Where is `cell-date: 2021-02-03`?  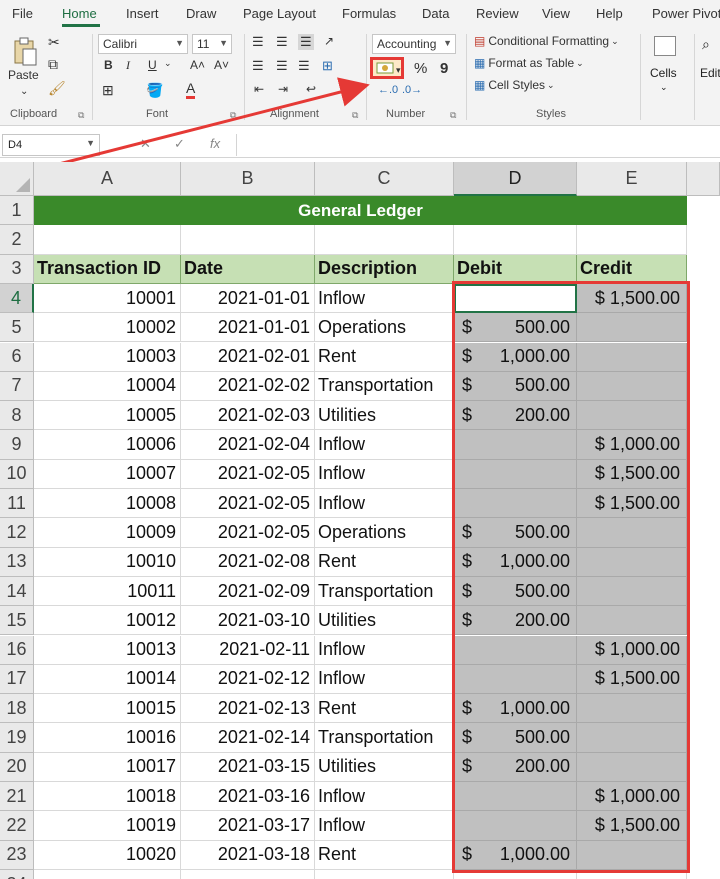
cell-date: 2021-02-03 is located at coordinates (248, 416).